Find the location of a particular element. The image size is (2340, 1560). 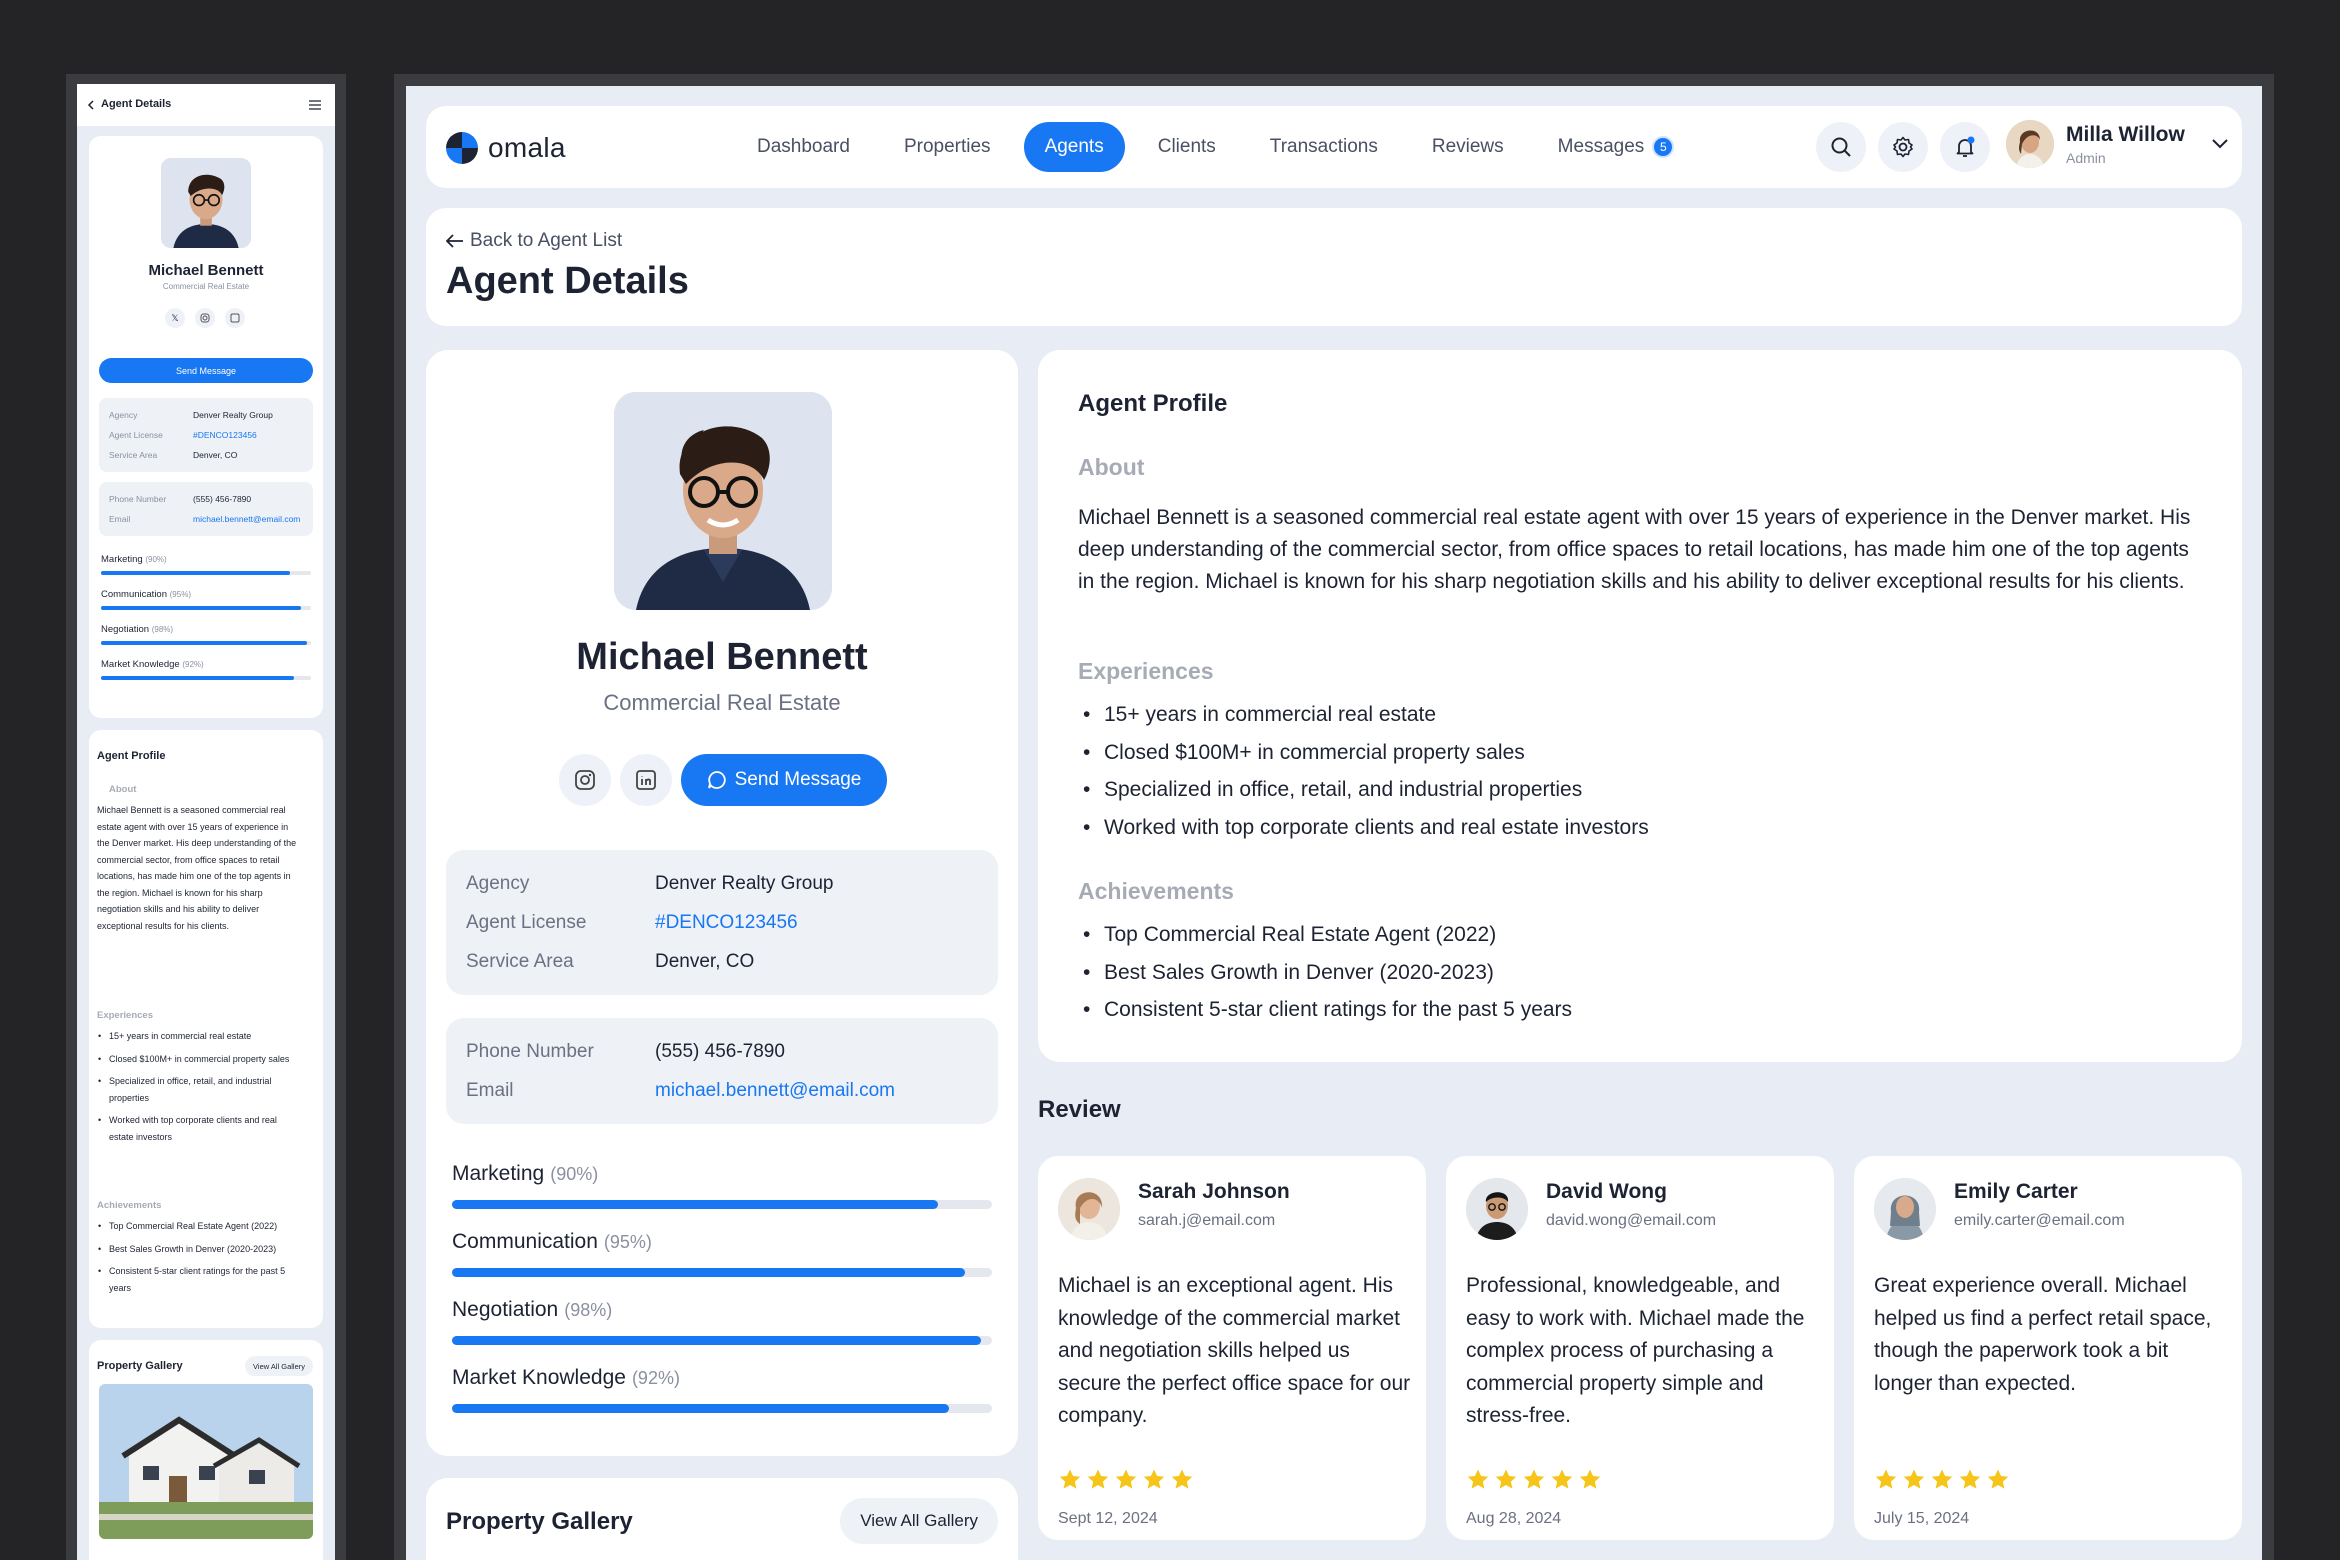

reviewer-name: Sarah Johnson is located at coordinates (1214, 1191).